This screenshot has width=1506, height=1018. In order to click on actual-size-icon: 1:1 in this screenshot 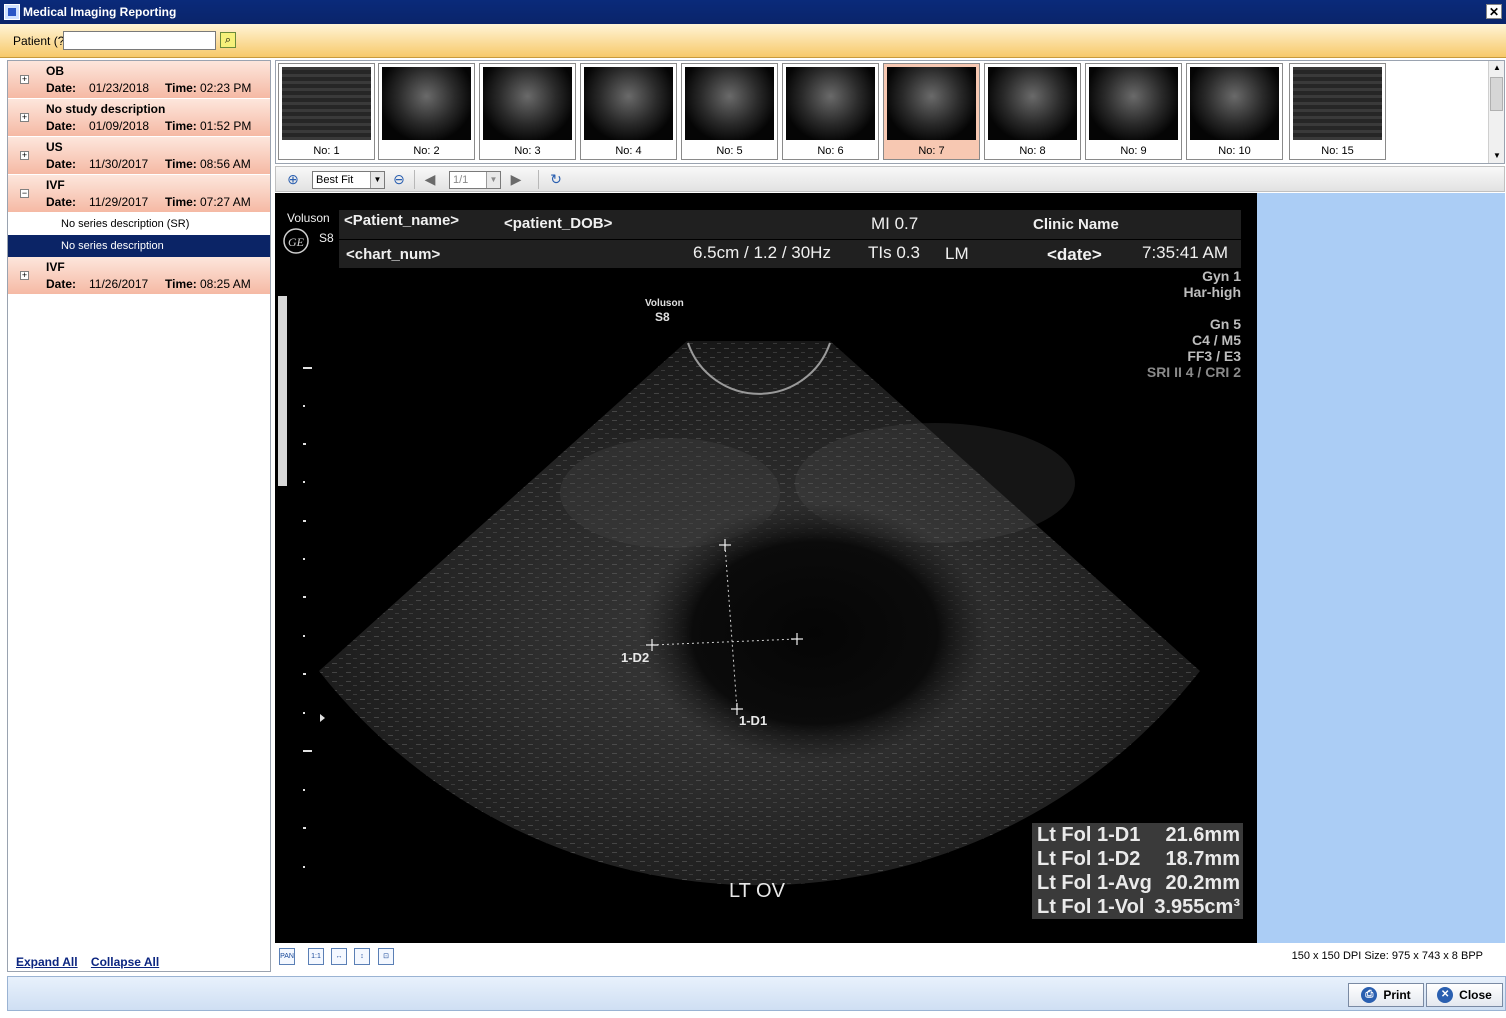, I will do `click(316, 956)`.